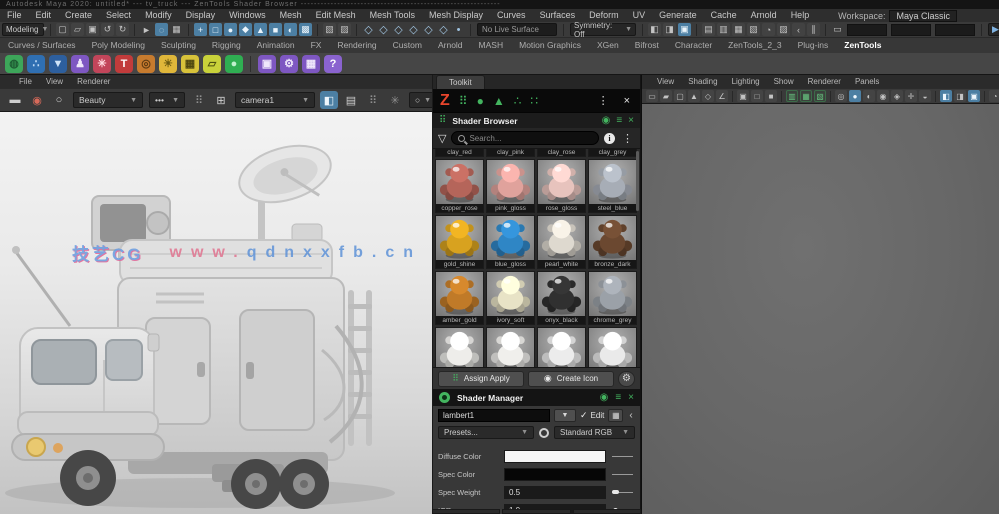  What do you see at coordinates (594, 432) in the screenshot?
I see `colorspace-select: Standard RGB ▼` at bounding box center [594, 432].